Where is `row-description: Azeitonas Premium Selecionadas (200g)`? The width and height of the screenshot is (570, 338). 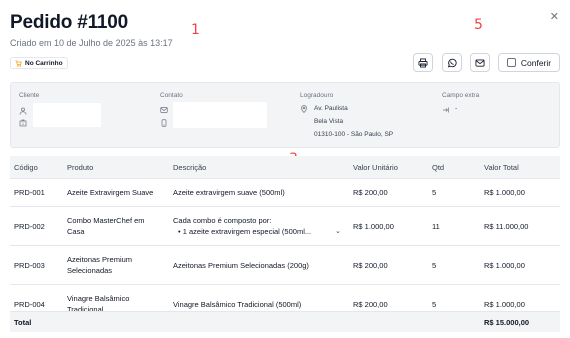 row-description: Azeitonas Premium Selecionadas (200g) is located at coordinates (241, 265).